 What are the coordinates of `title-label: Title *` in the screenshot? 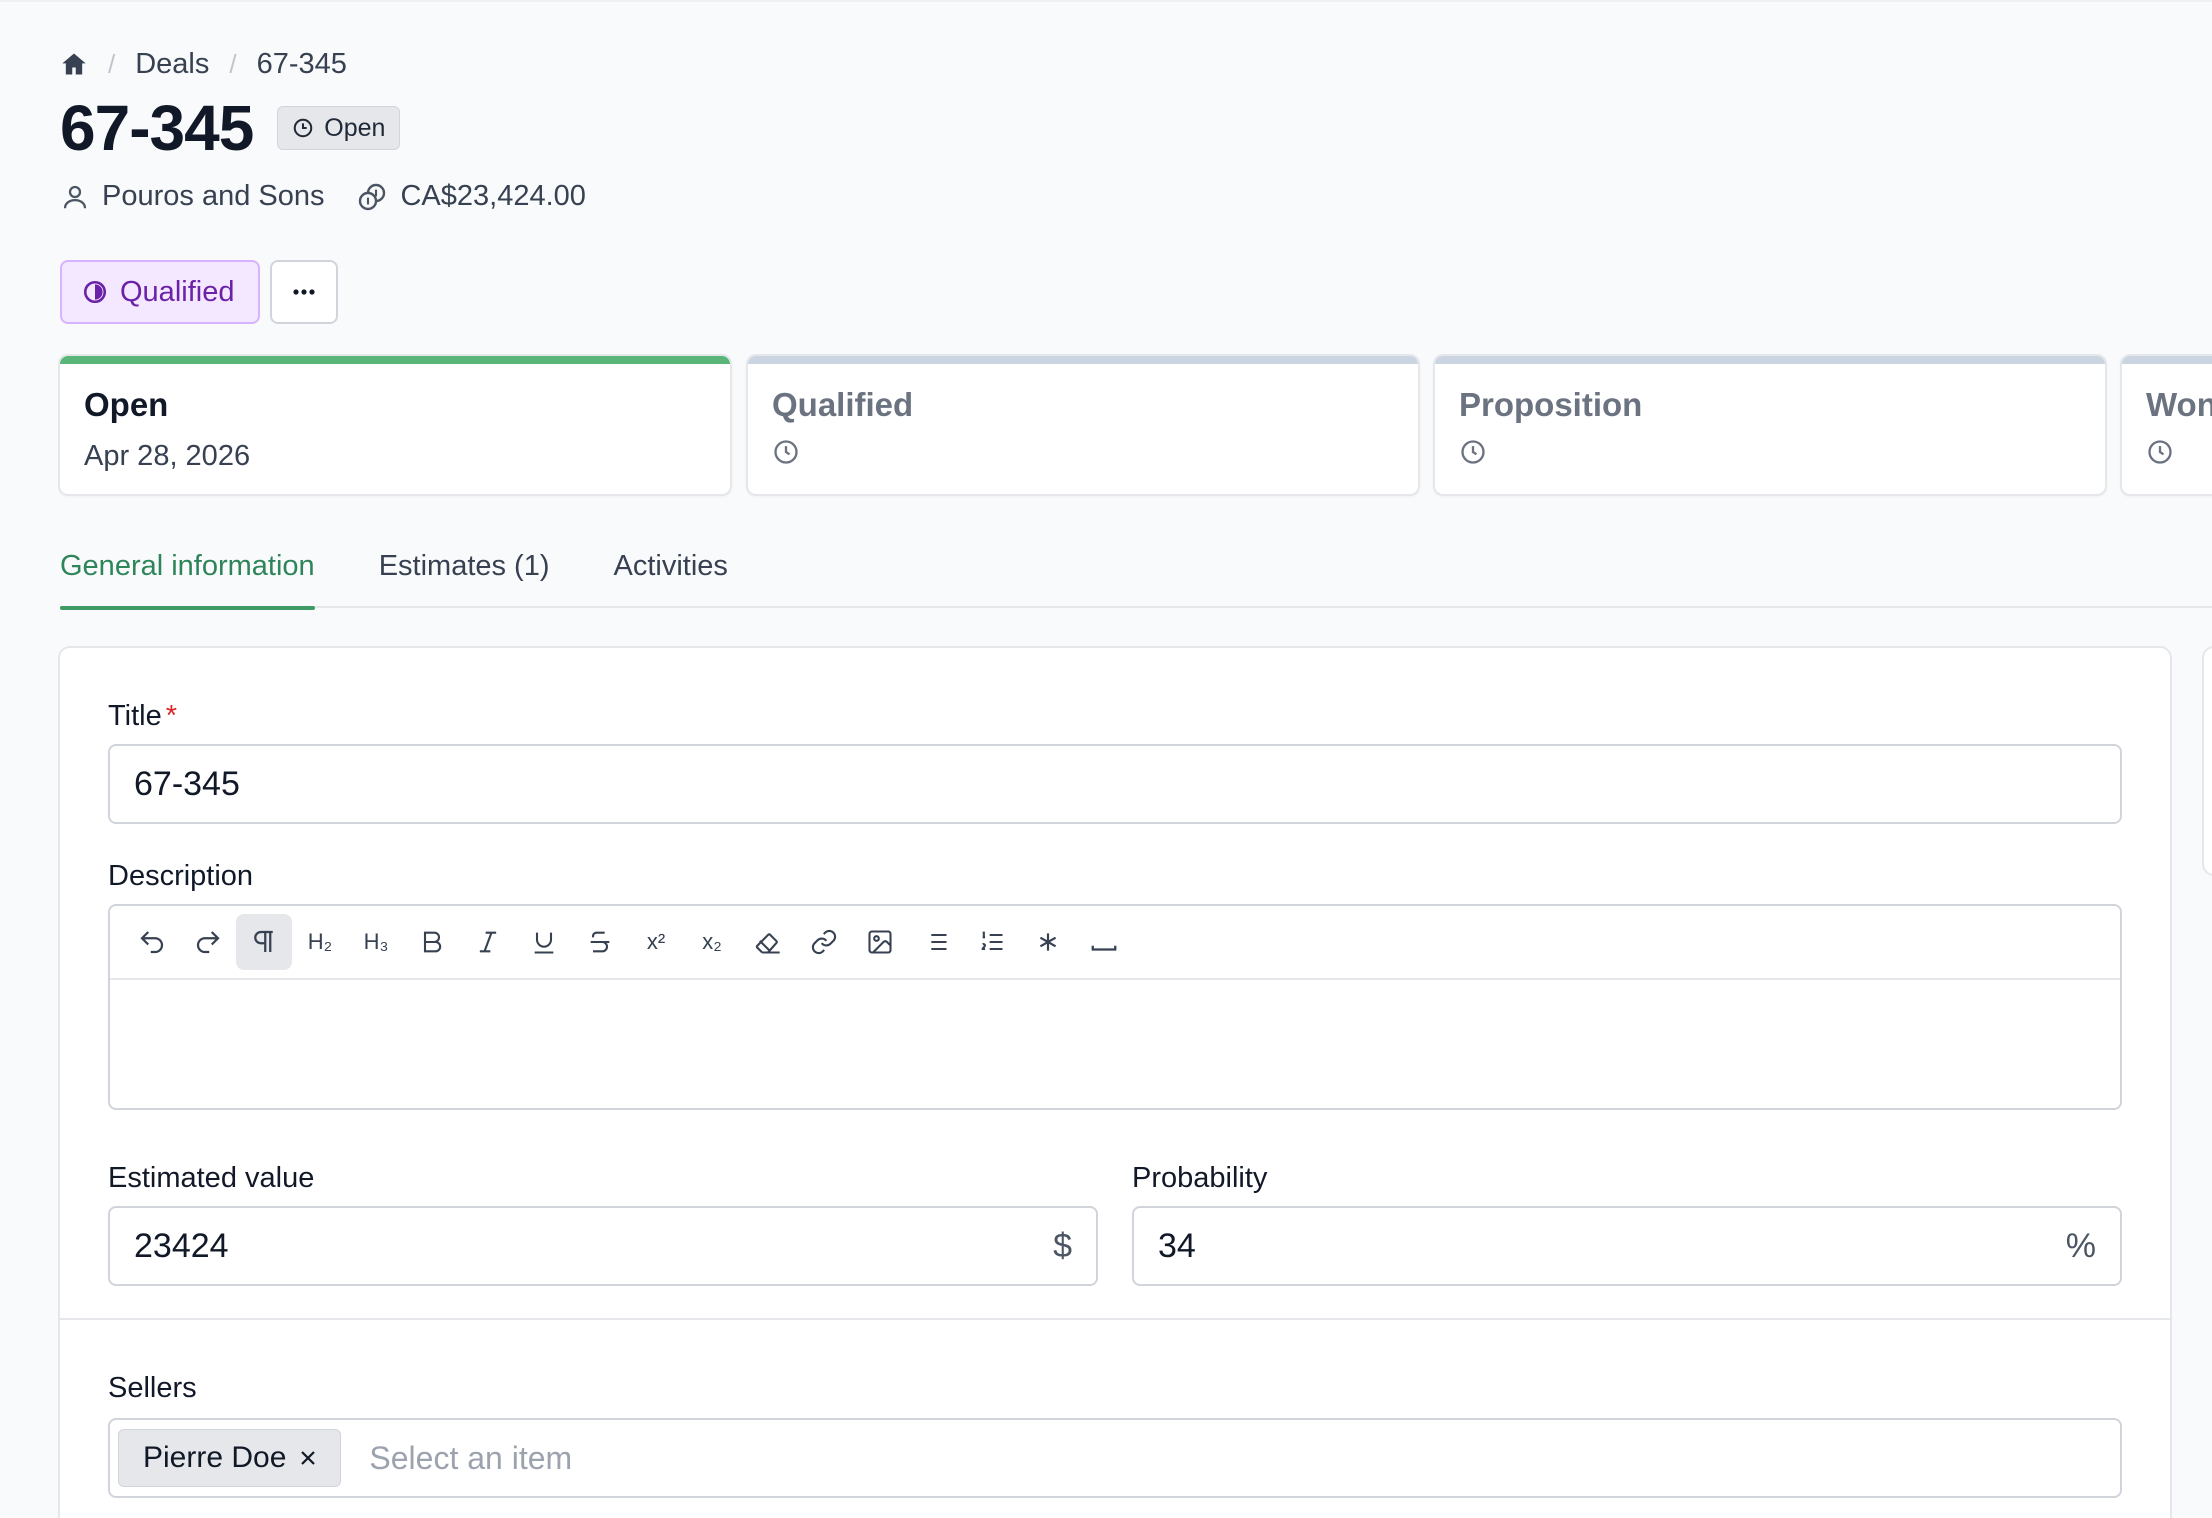 It's located at (142, 716).